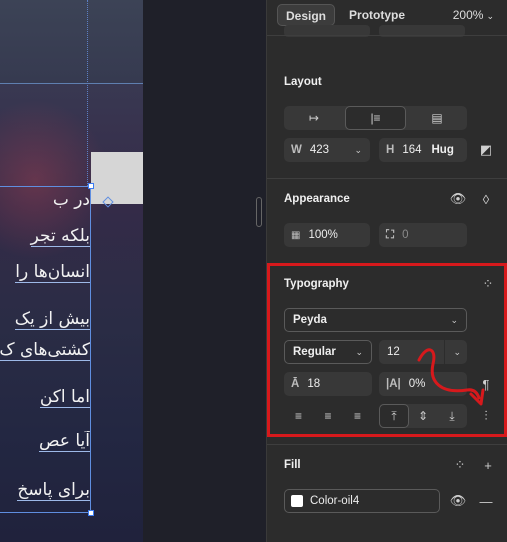 This screenshot has width=507, height=542. Describe the element at coordinates (317, 199) in the screenshot. I see `appearance-section-title: Appearance` at that location.